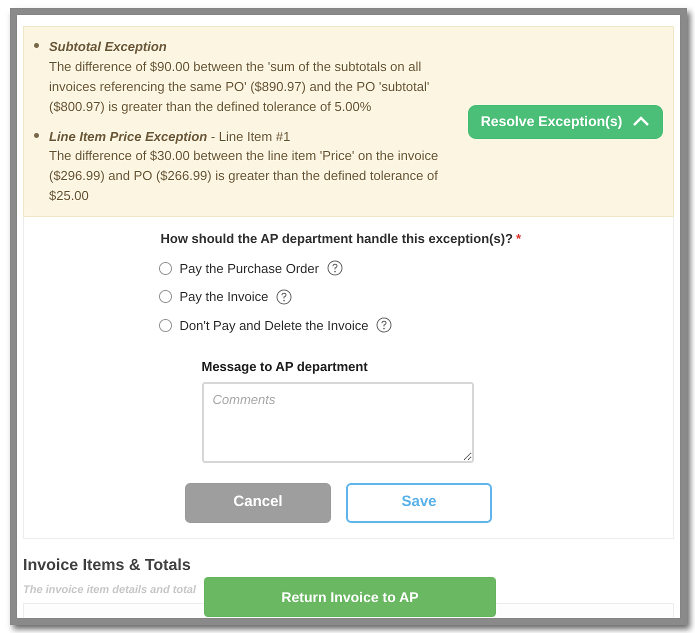  I want to click on comments-field: Comments, so click(338, 422).